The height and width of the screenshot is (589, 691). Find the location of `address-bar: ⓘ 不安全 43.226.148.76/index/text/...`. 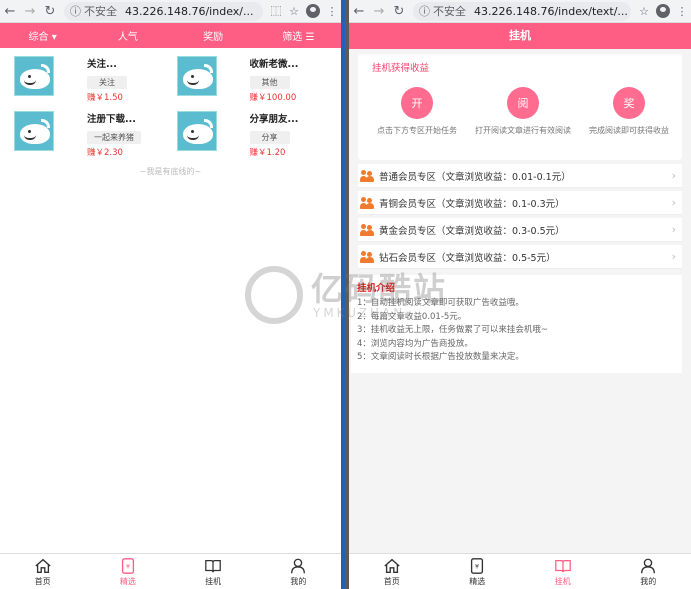

address-bar: ⓘ 不安全 43.226.148.76/index/text/... is located at coordinates (522, 11).